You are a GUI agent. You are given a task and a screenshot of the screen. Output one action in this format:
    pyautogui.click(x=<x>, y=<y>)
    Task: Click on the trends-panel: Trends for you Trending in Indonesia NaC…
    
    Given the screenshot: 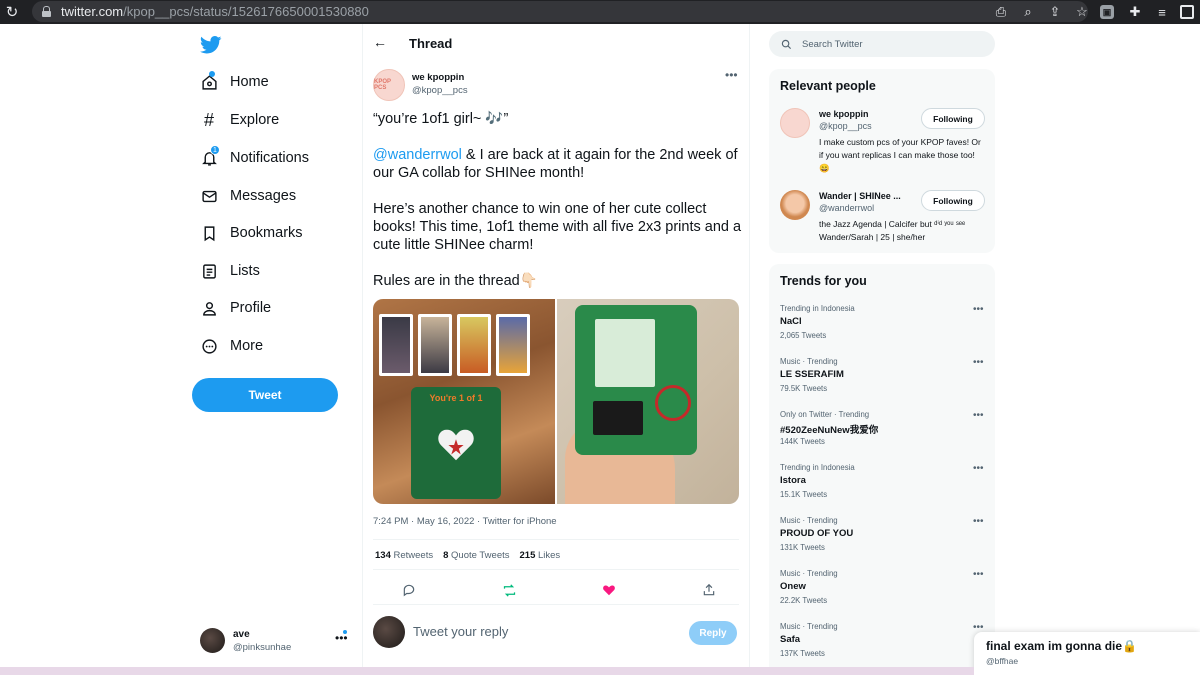 What is the action you would take?
    pyautogui.click(x=882, y=469)
    